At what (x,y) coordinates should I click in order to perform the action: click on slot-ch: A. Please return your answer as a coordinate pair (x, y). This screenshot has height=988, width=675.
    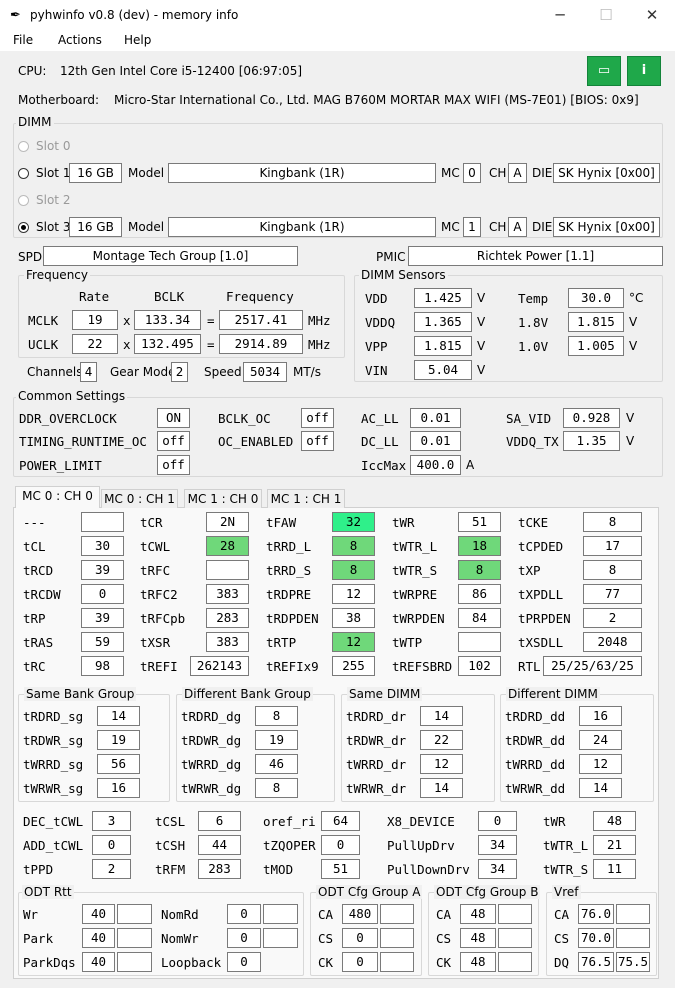
    Looking at the image, I should click on (517, 227).